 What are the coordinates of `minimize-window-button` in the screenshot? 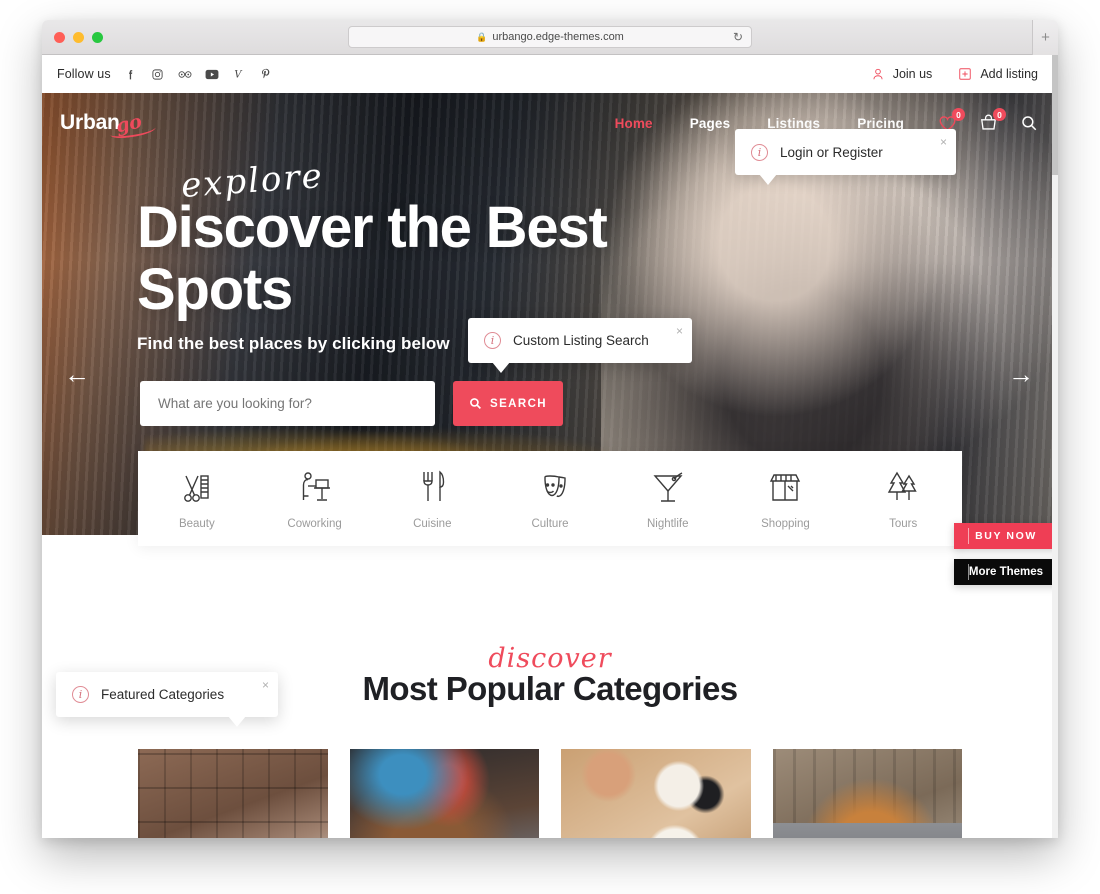 It's located at (78, 37).